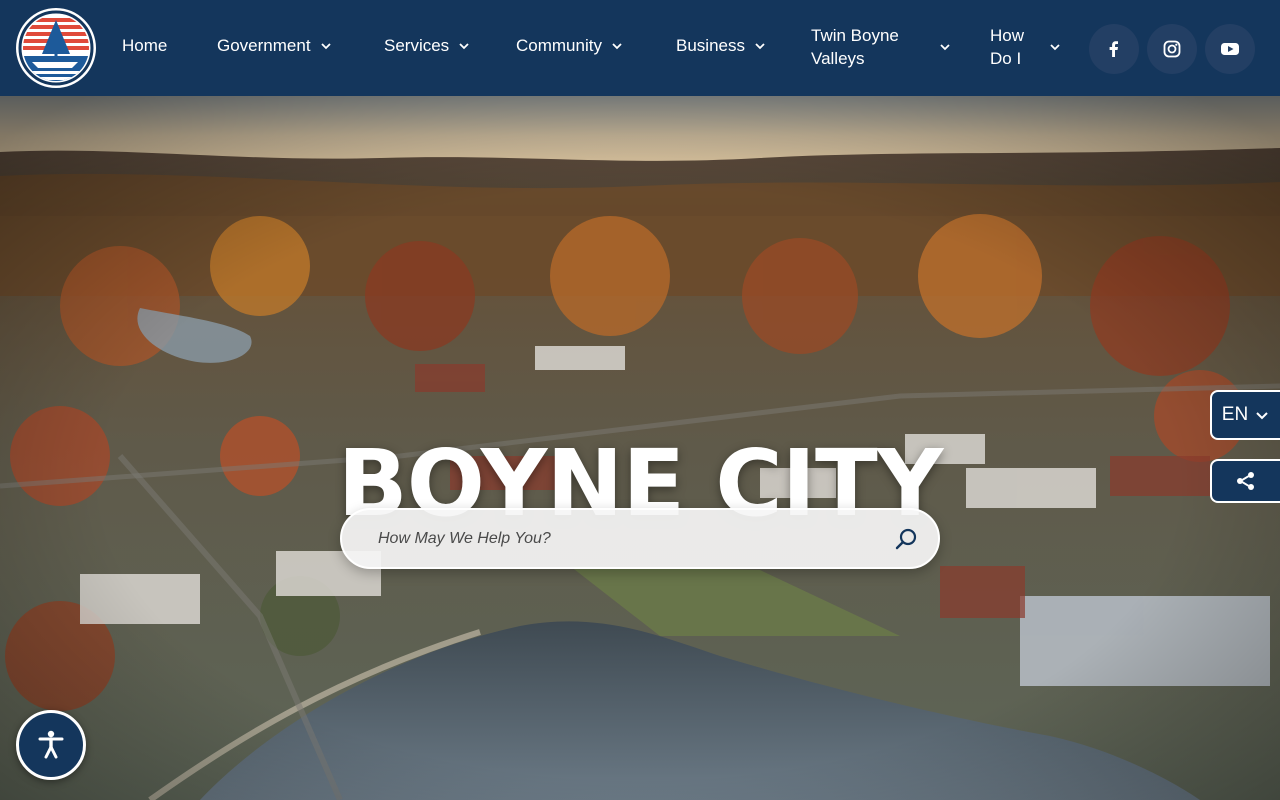  What do you see at coordinates (906, 539) in the screenshot?
I see `search-icon` at bounding box center [906, 539].